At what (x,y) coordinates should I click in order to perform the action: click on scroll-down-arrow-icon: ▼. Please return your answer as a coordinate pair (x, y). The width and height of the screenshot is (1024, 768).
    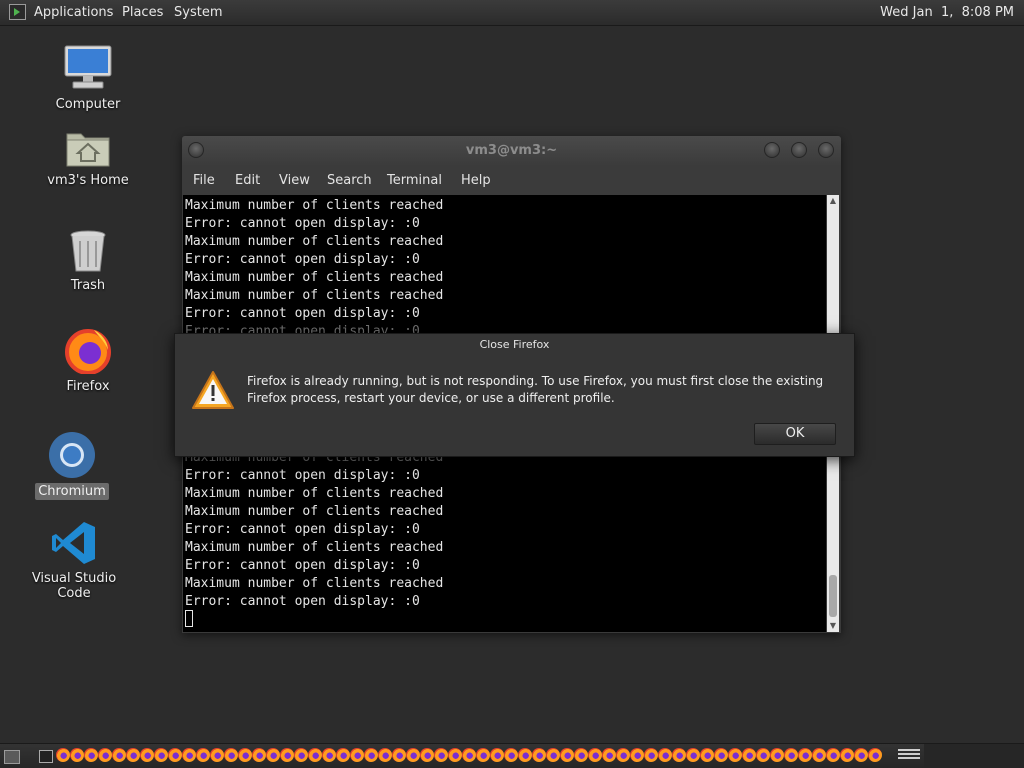
    Looking at the image, I should click on (833, 626).